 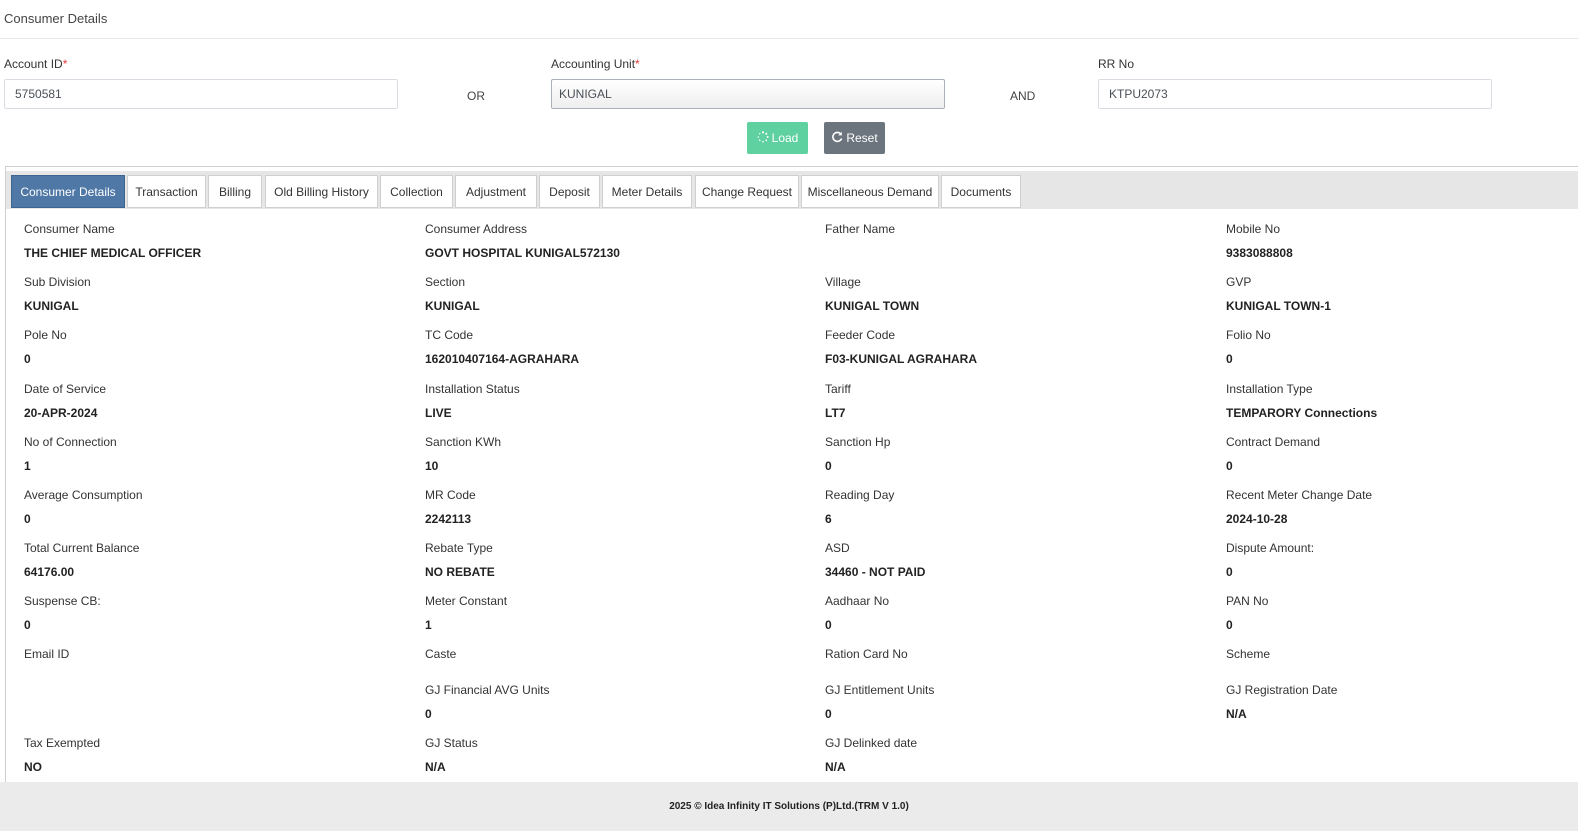 I want to click on tab-deposit: Deposit, so click(x=569, y=191).